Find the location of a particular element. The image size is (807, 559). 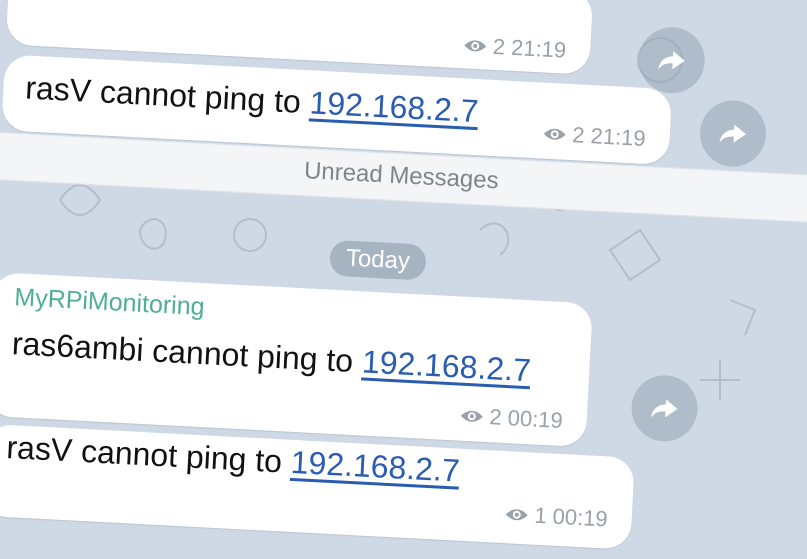

message-text: ras6ambi cannot ping to 192.168.2.7 is located at coordinates (271, 357).